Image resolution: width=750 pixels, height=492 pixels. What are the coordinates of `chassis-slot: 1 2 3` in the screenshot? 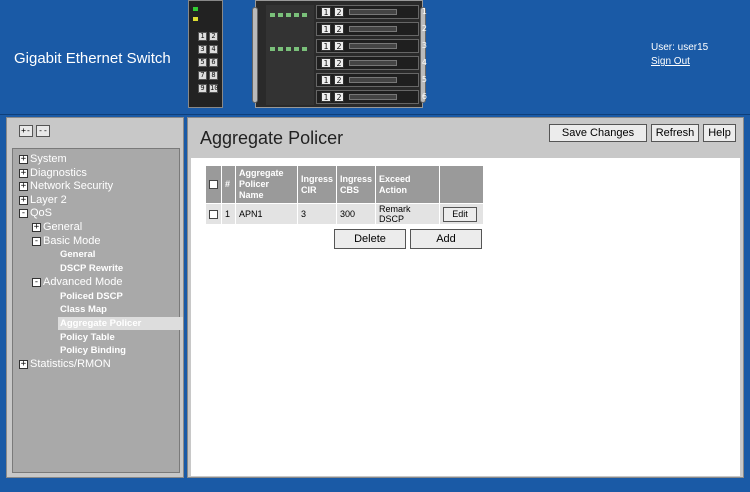 It's located at (371, 46).